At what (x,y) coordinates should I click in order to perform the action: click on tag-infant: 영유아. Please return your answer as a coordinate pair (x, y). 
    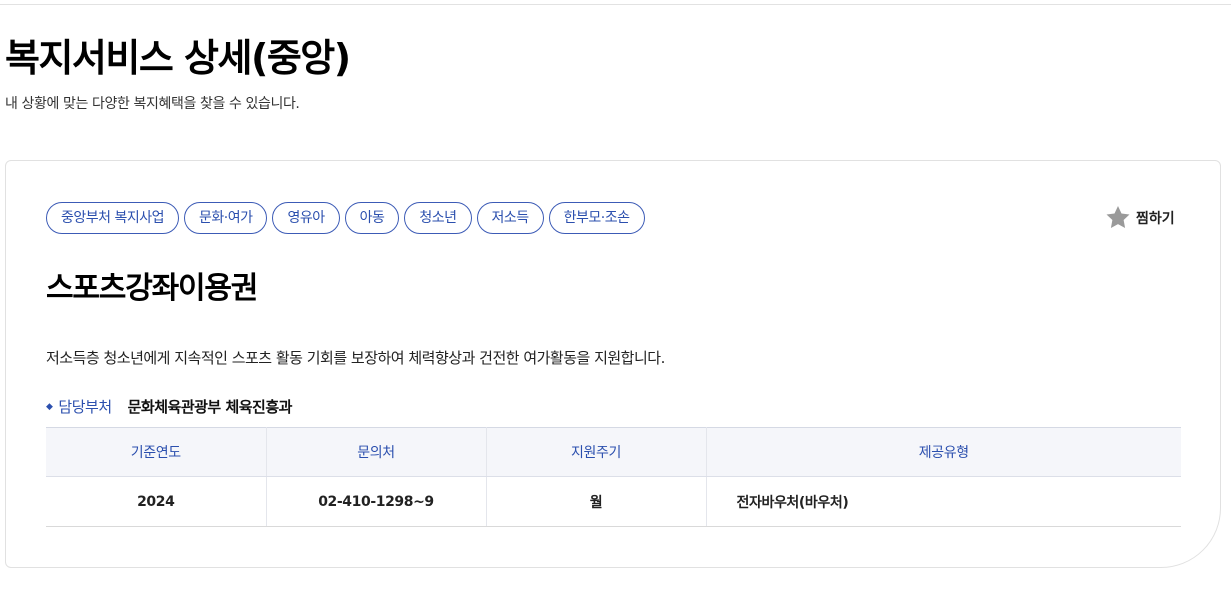
    Looking at the image, I should click on (306, 218).